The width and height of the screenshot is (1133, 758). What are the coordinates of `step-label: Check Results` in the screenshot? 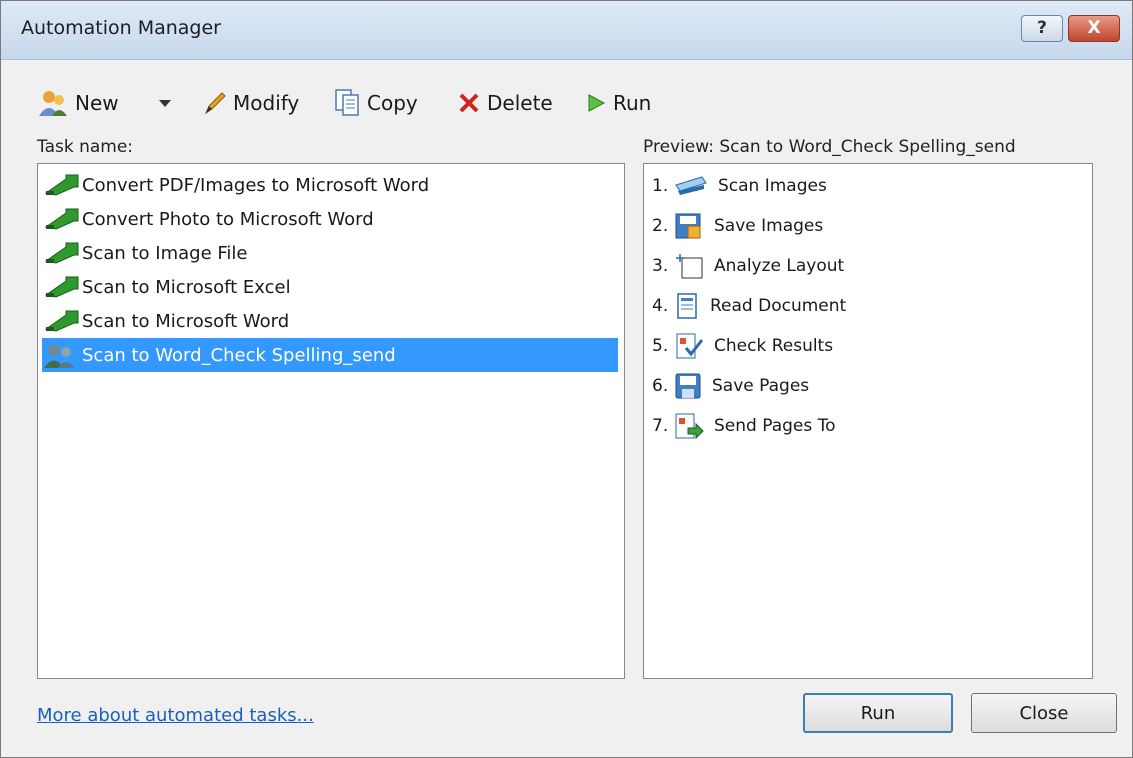 It's located at (774, 346).